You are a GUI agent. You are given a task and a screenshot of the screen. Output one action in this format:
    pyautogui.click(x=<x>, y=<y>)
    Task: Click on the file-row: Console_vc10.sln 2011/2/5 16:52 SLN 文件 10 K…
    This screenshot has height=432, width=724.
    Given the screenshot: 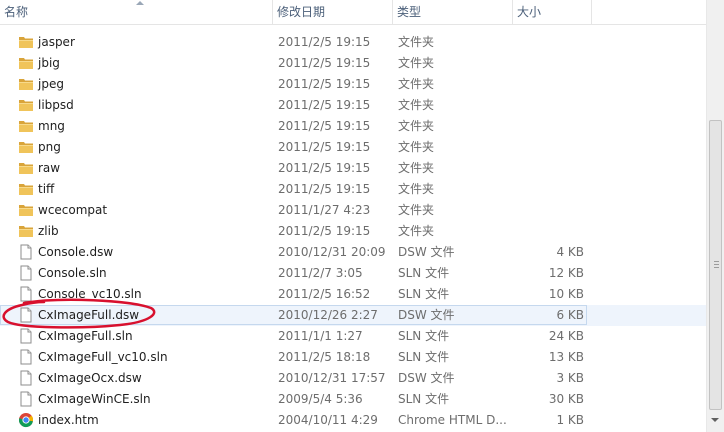 What is the action you would take?
    pyautogui.click(x=353, y=294)
    